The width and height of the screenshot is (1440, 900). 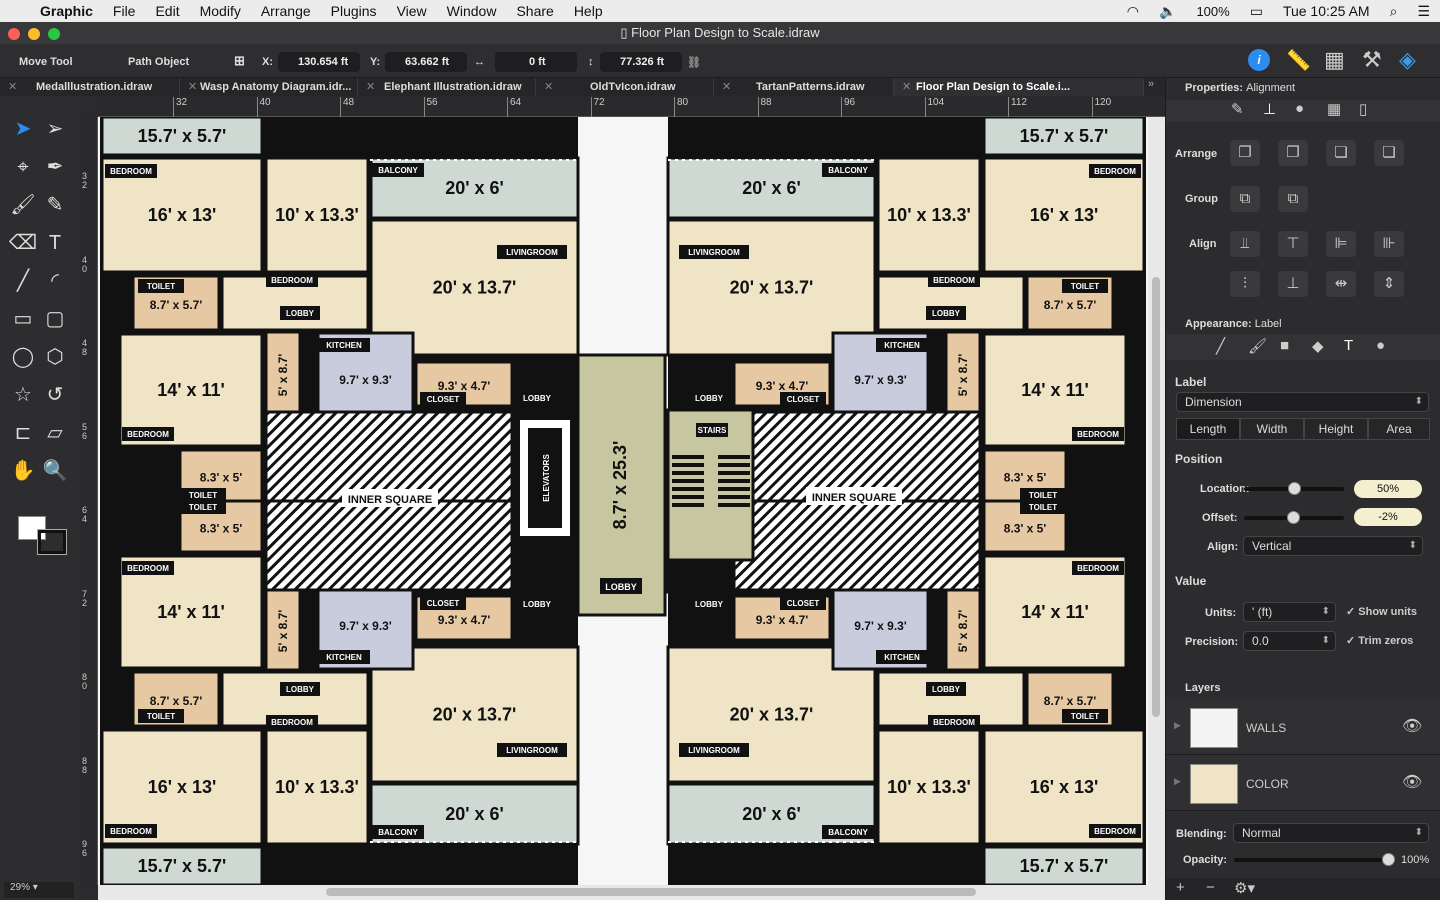 What do you see at coordinates (54, 34) in the screenshot?
I see `zoom-window-button` at bounding box center [54, 34].